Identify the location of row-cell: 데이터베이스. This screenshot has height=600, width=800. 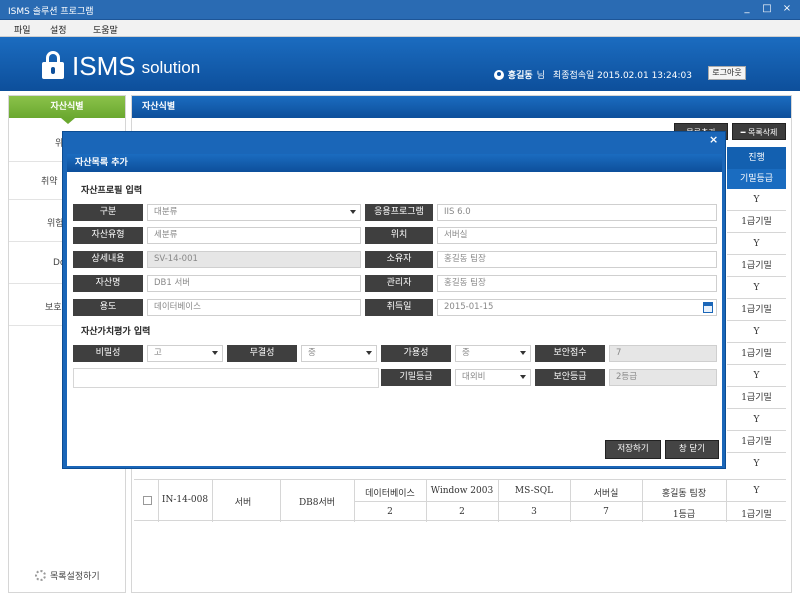
(390, 494).